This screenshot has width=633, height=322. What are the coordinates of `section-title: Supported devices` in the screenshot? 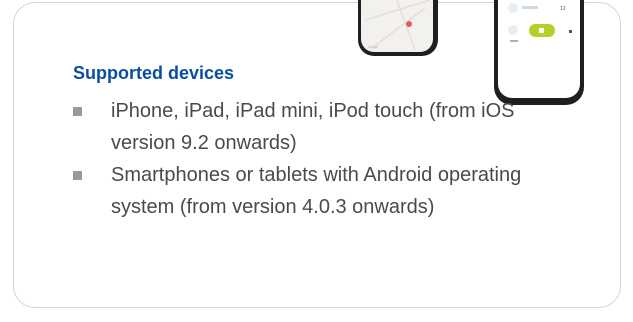 It's located at (154, 73).